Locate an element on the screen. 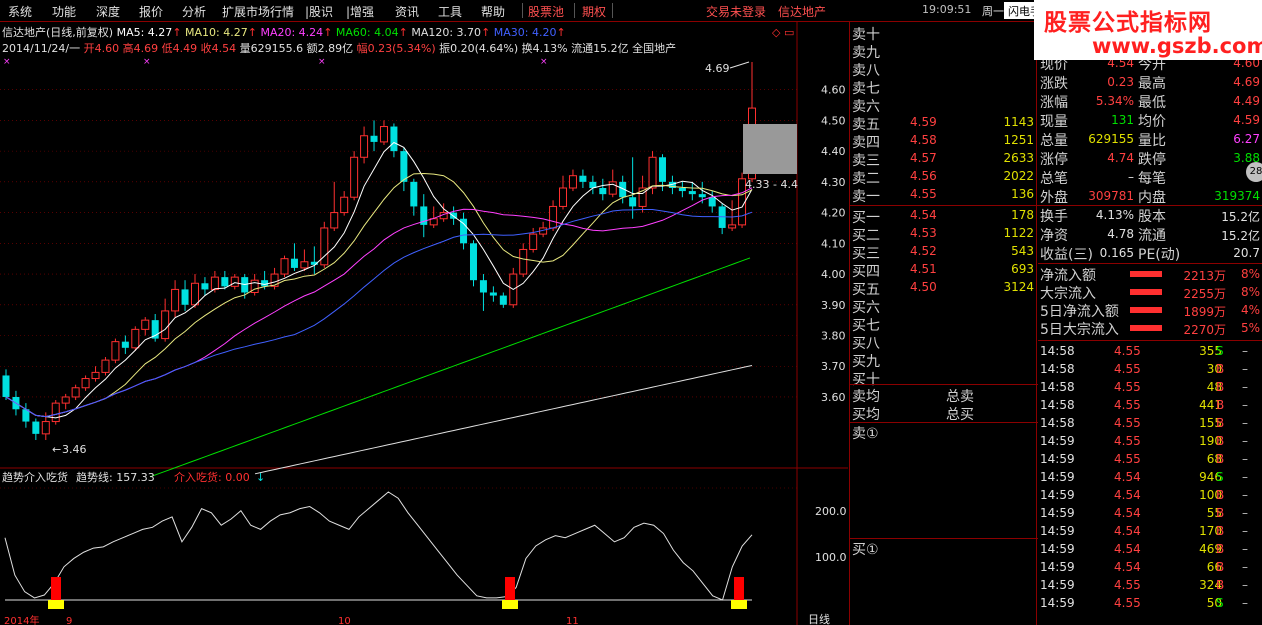  quote-value: 0.23 is located at coordinates (1120, 82).